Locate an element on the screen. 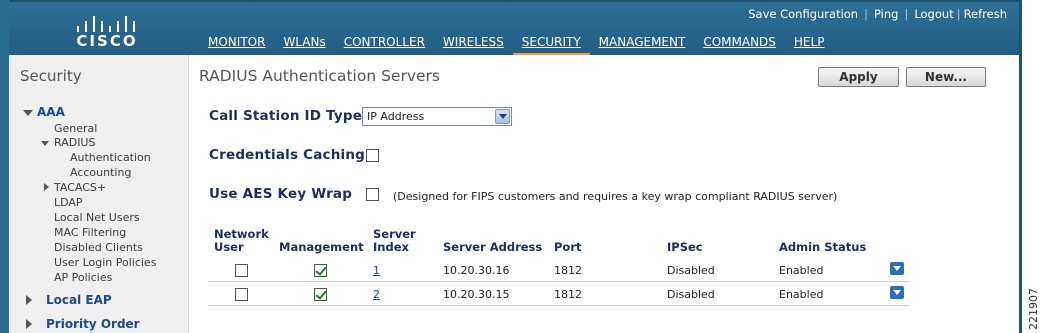 This screenshot has width=1042, height=333. sidebar-item-authentication: Authentication is located at coordinates (110, 157).